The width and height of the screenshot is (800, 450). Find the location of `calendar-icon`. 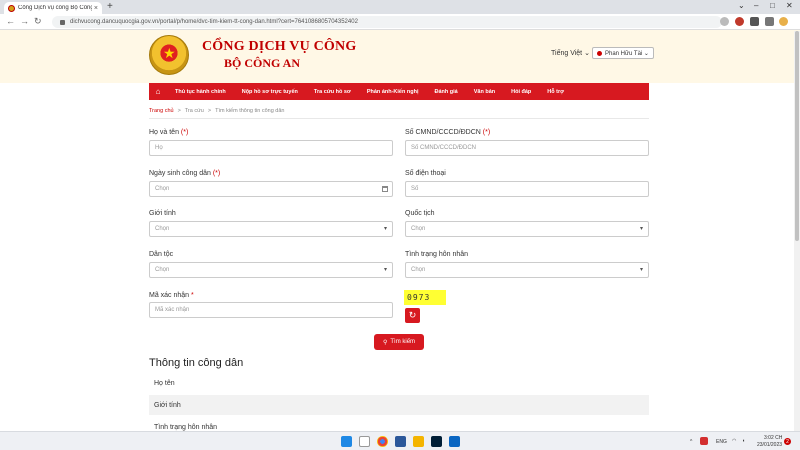

calendar-icon is located at coordinates (385, 189).